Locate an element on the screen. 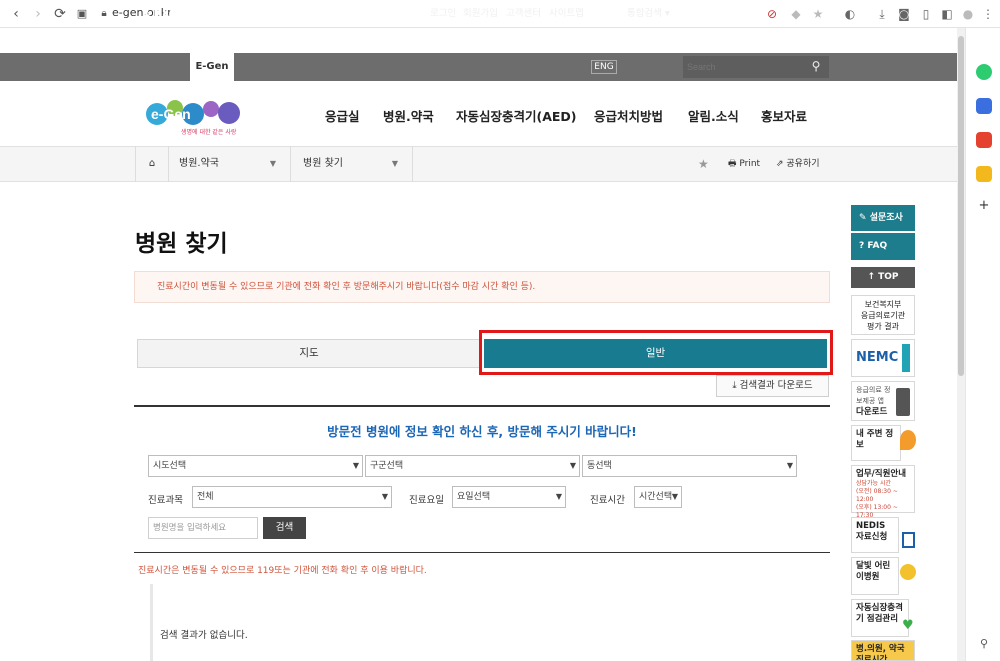 The height and width of the screenshot is (661, 1000). dong-select-value: 동선택 is located at coordinates (599, 466).